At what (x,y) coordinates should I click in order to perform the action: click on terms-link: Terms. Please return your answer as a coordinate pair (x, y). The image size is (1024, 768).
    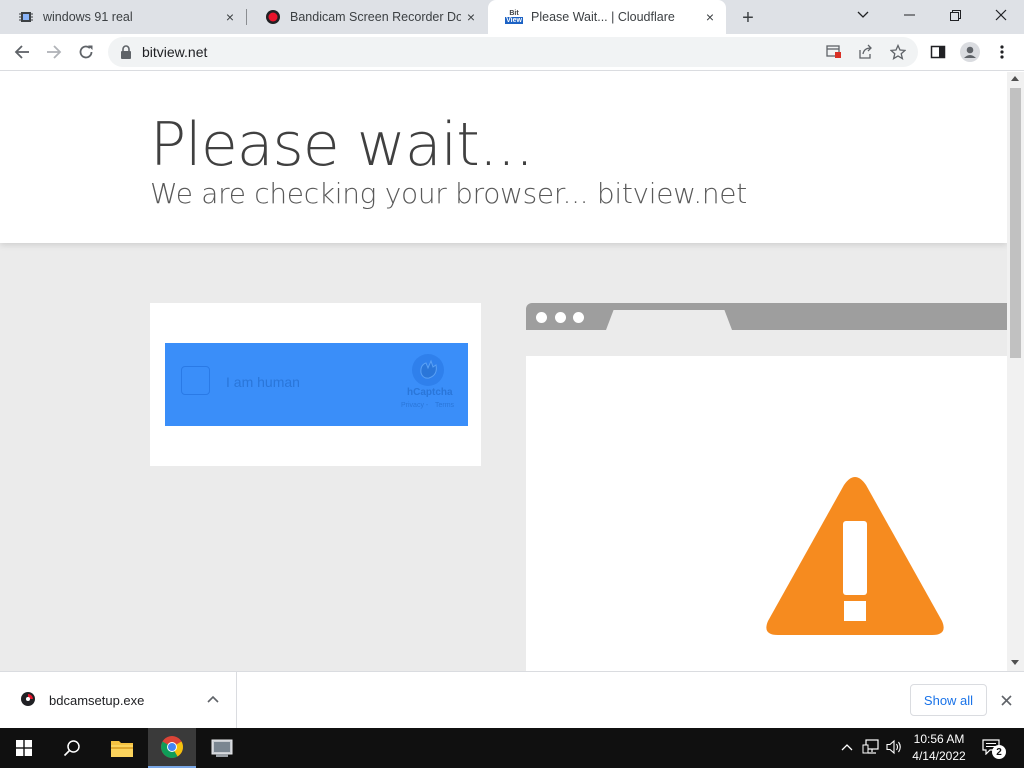
    Looking at the image, I should click on (444, 405).